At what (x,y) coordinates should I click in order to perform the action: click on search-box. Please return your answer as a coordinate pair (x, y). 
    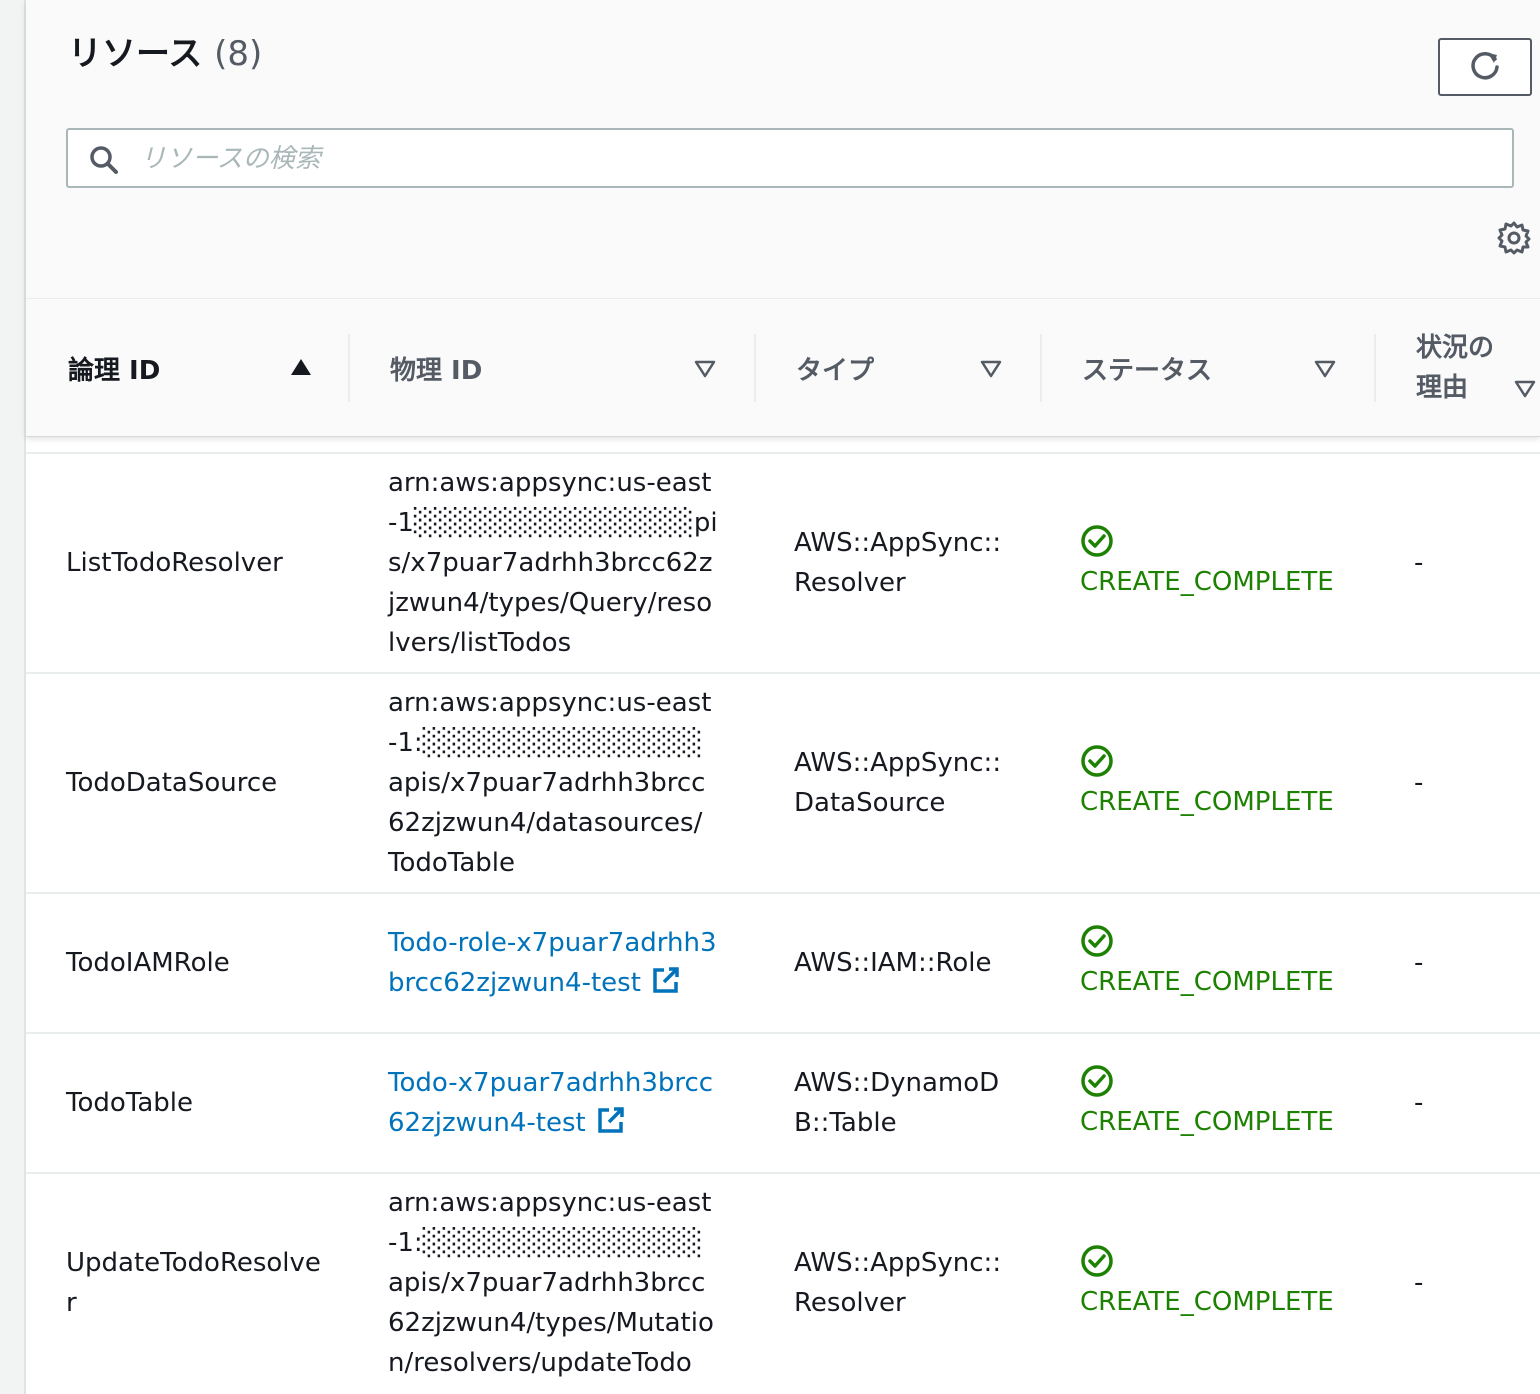
    Looking at the image, I should click on (790, 158).